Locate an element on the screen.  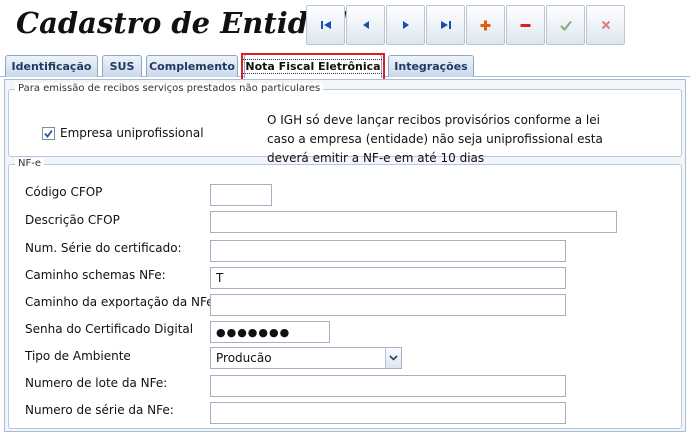
cfop-code-input is located at coordinates (241, 195).